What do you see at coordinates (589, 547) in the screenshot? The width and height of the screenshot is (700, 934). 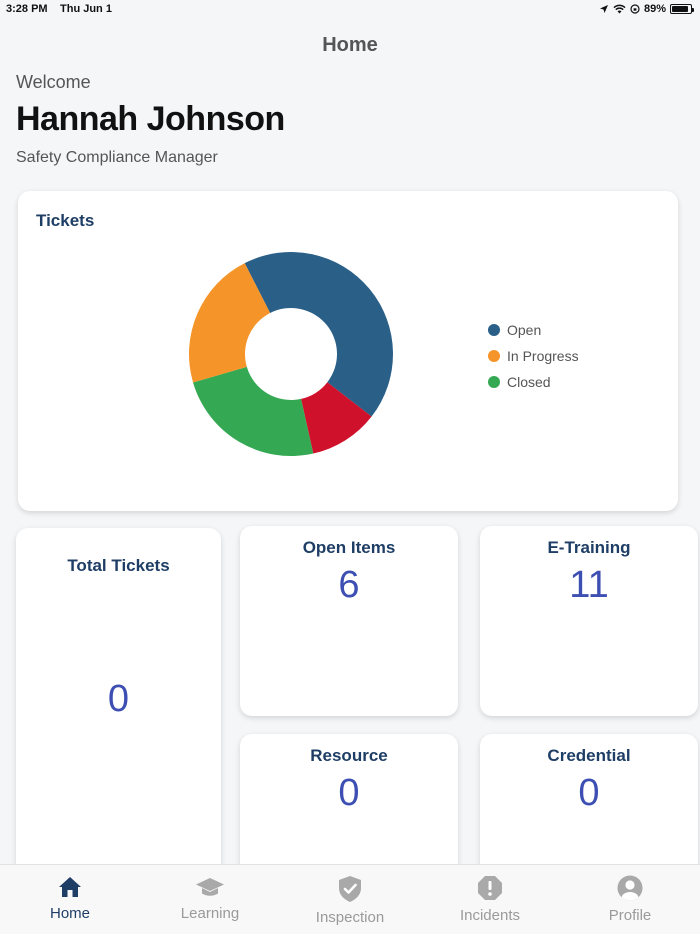 I see `e-training-label: E-Training` at bounding box center [589, 547].